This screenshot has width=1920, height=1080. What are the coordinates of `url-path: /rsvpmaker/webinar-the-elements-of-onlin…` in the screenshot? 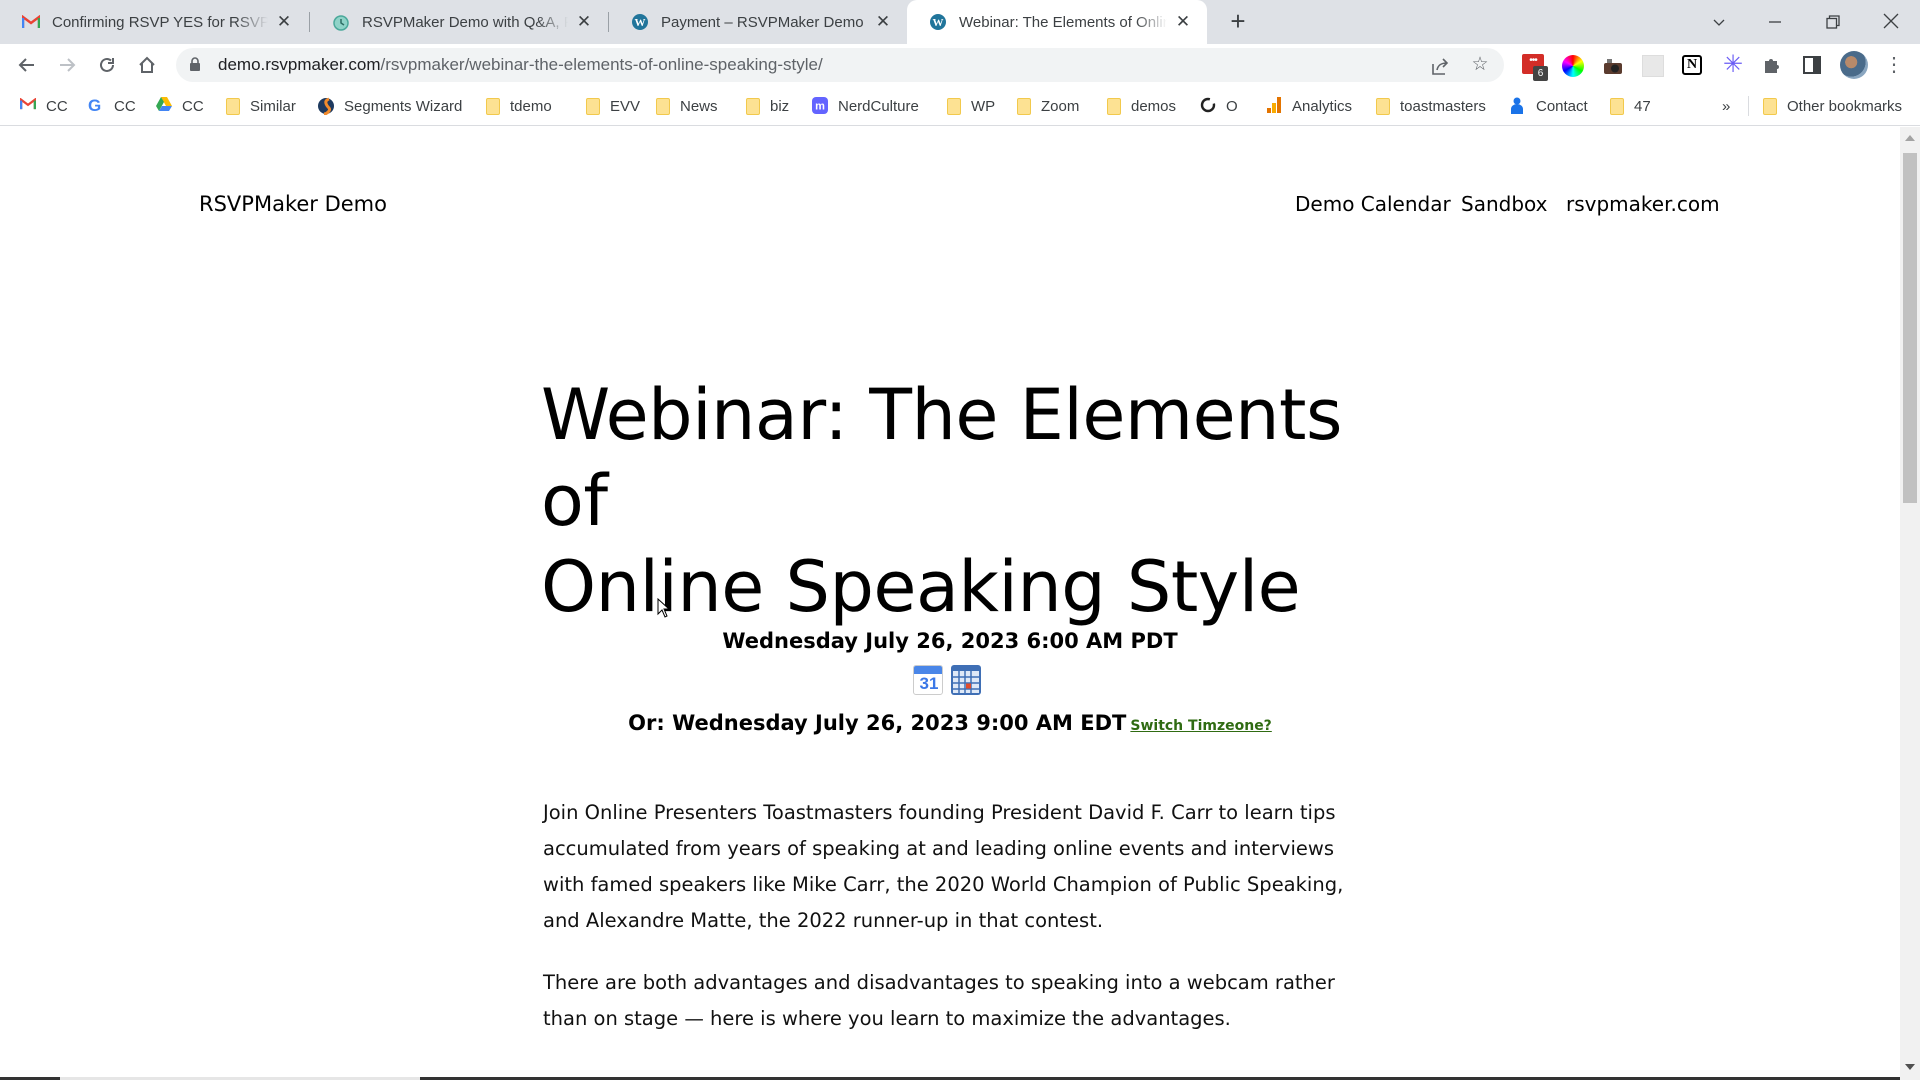 It's located at (601, 64).